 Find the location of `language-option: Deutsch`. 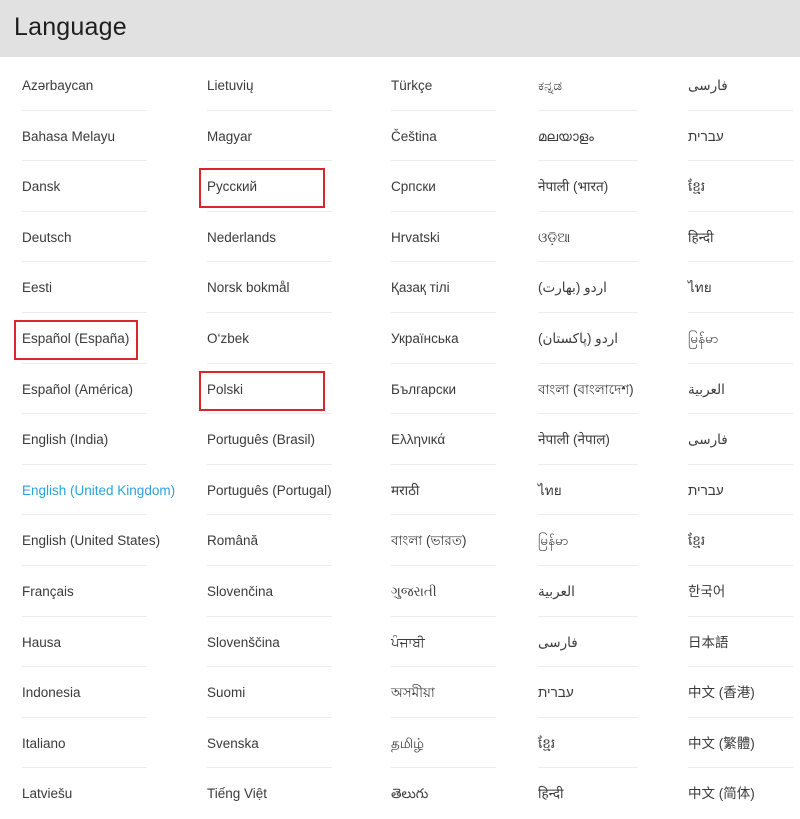

language-option: Deutsch is located at coordinates (47, 238).